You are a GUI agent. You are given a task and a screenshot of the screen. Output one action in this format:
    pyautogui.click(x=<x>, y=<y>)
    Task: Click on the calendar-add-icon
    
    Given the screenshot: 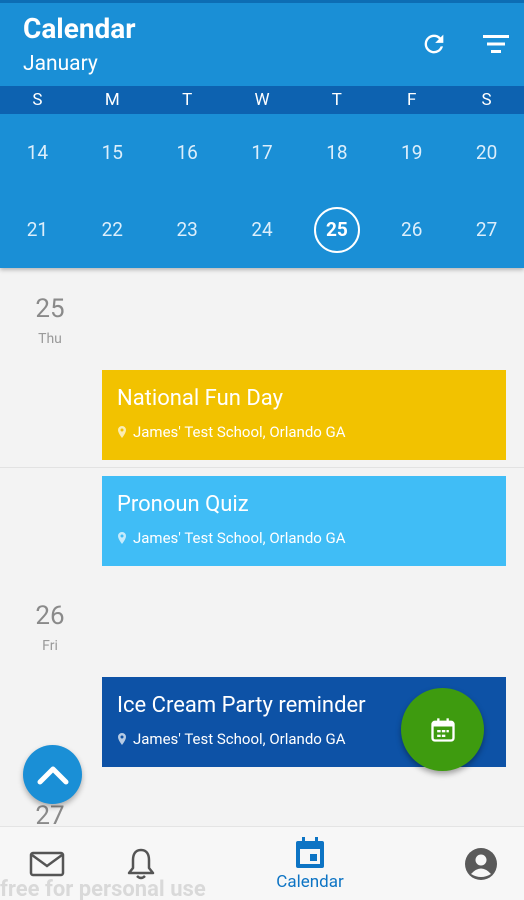 What is the action you would take?
    pyautogui.click(x=442, y=729)
    